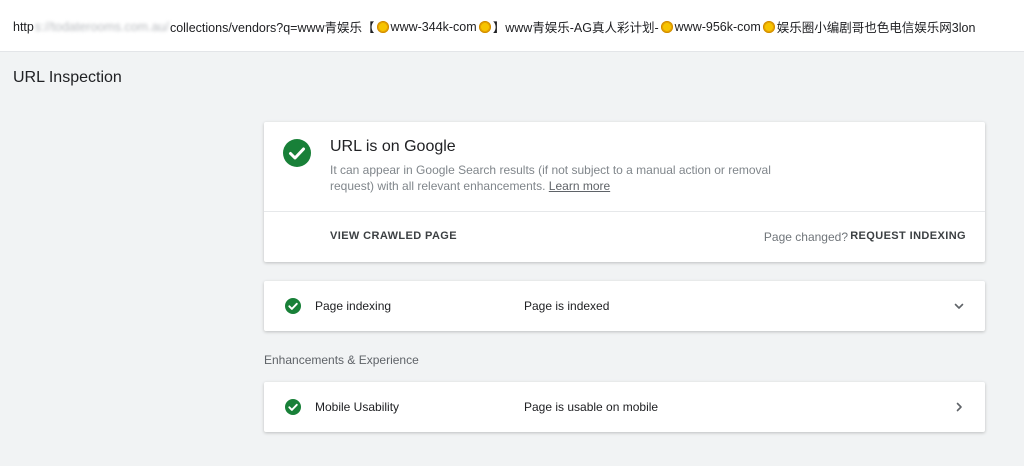 The height and width of the screenshot is (466, 1024). Describe the element at coordinates (393, 146) in the screenshot. I see `status-title: URL is on Google` at that location.